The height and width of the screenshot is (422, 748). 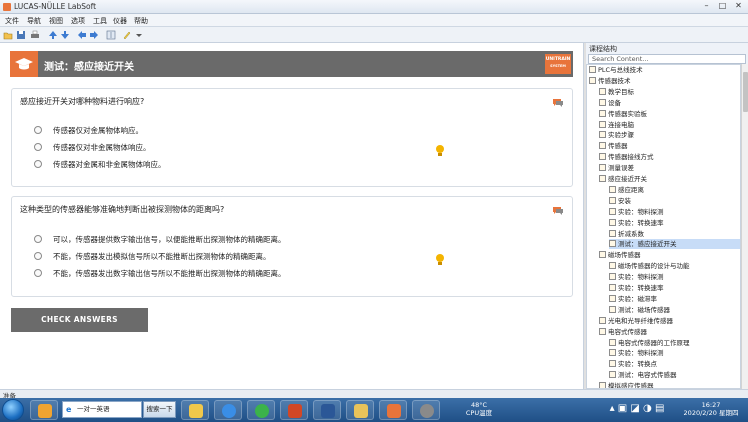 I want to click on question-1-text: 感应接近开关对哪种物料进行响应?, so click(x=82, y=101).